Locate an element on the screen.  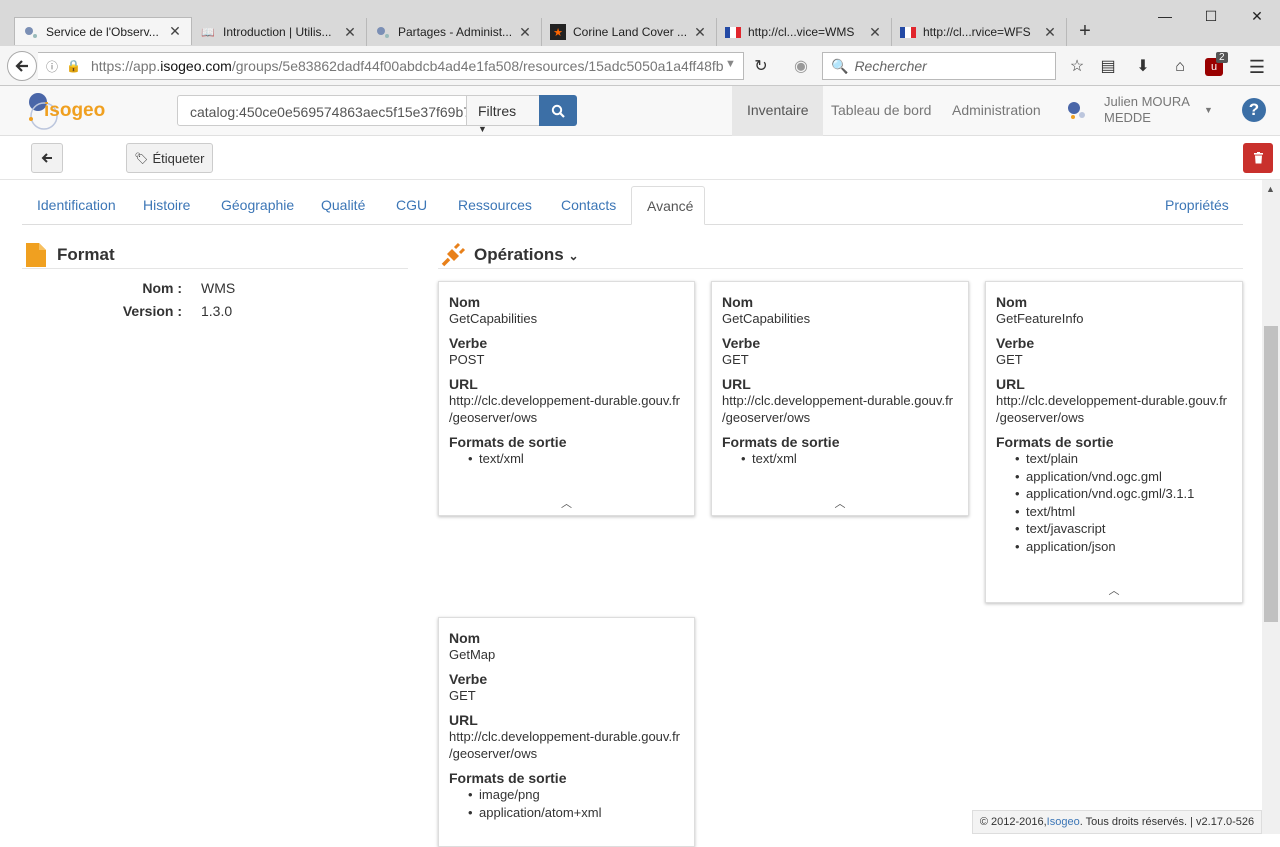
tab-geographie: Géographie is located at coordinates (257, 205).